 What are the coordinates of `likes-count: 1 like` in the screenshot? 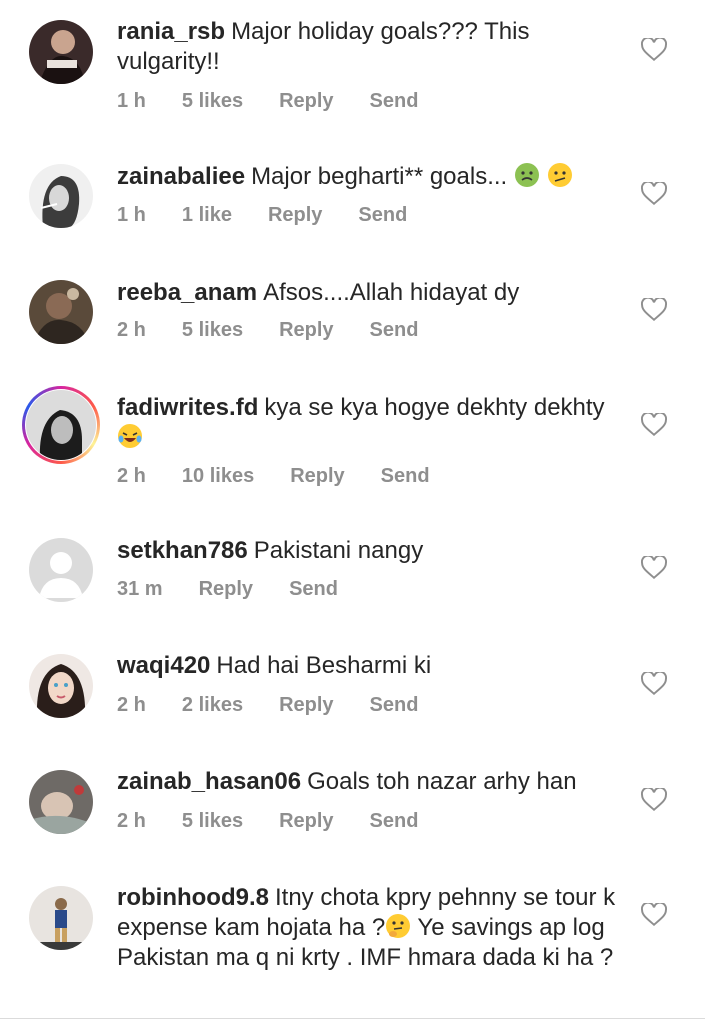 It's located at (207, 215).